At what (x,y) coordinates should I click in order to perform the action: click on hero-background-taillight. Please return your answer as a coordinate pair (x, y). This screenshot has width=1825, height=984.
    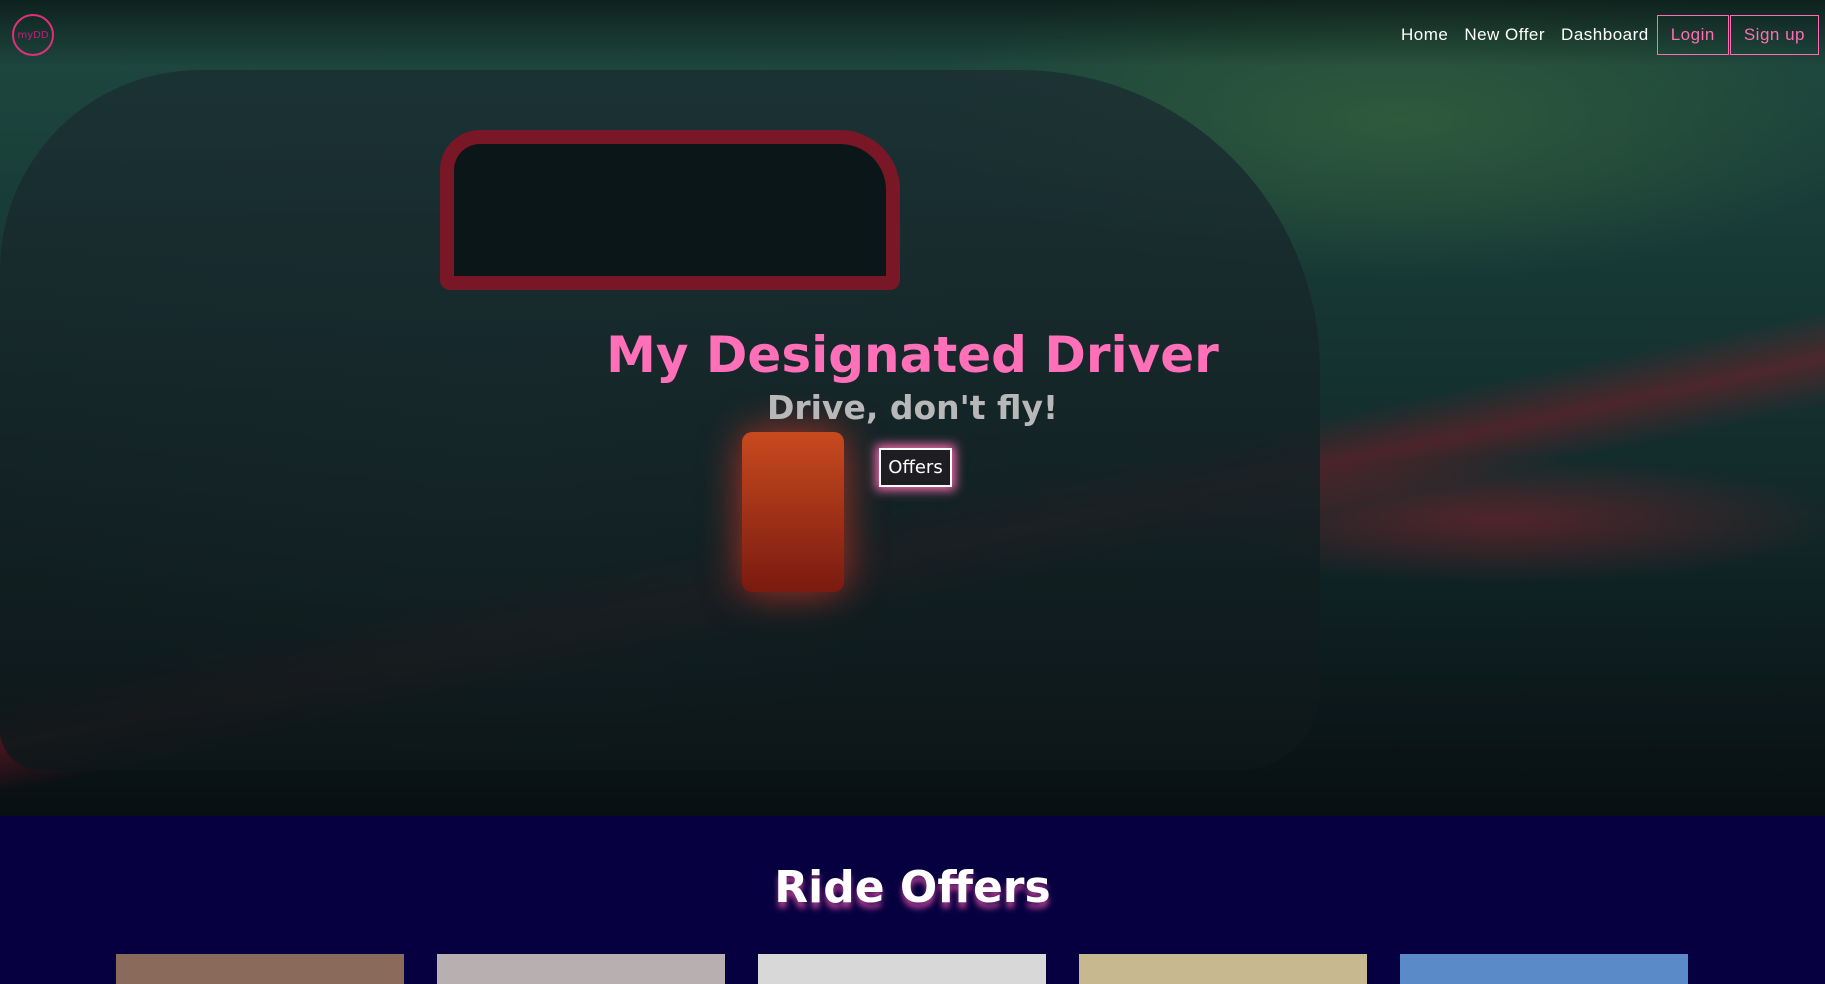
    Looking at the image, I should click on (793, 512).